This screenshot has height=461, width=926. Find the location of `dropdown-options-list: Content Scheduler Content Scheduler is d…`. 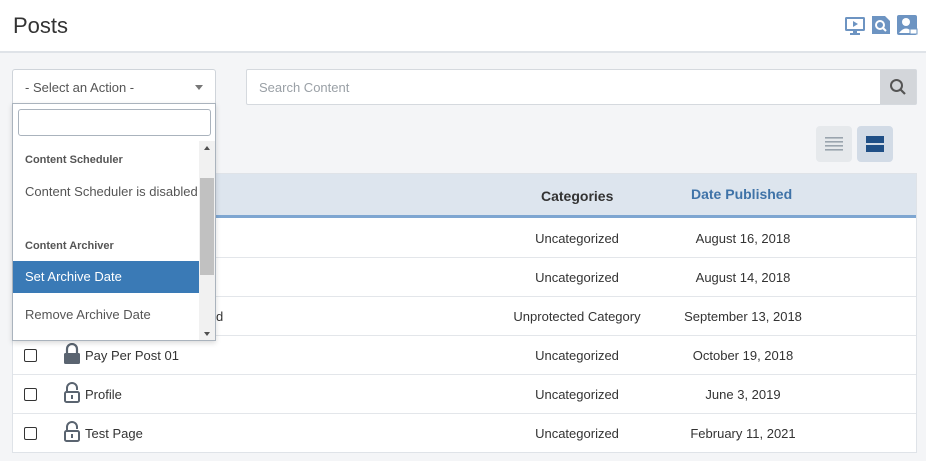

dropdown-options-list: Content Scheduler Content Scheduler is d… is located at coordinates (106, 240).